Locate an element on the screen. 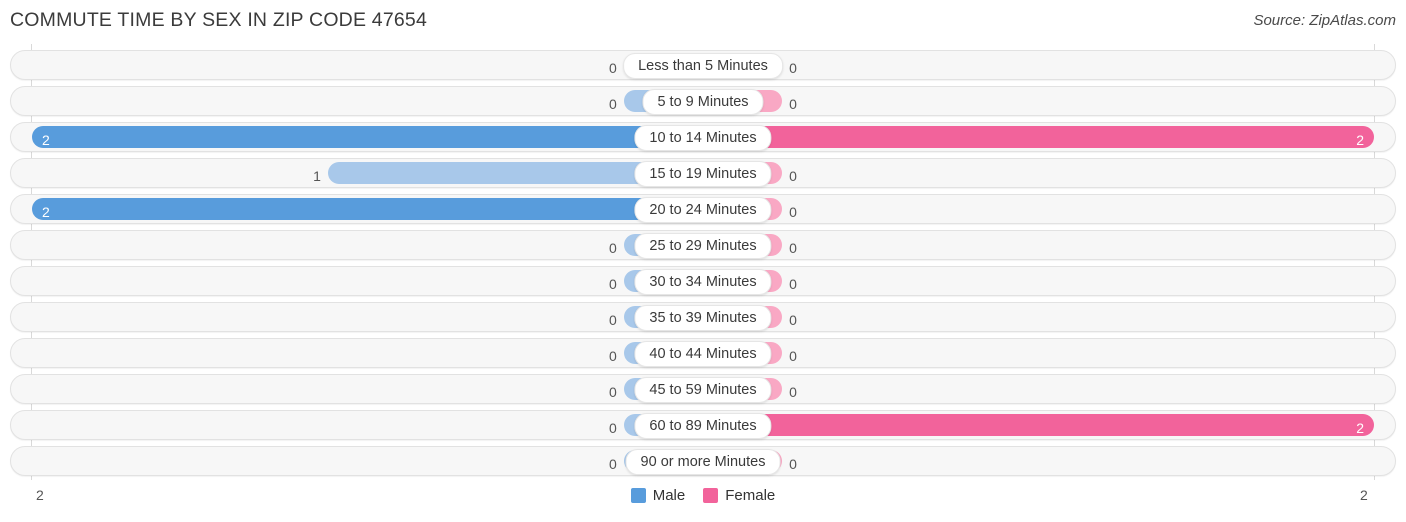 The width and height of the screenshot is (1406, 522). chart-row: 0 0 35 to 39 Minutes is located at coordinates (703, 317).